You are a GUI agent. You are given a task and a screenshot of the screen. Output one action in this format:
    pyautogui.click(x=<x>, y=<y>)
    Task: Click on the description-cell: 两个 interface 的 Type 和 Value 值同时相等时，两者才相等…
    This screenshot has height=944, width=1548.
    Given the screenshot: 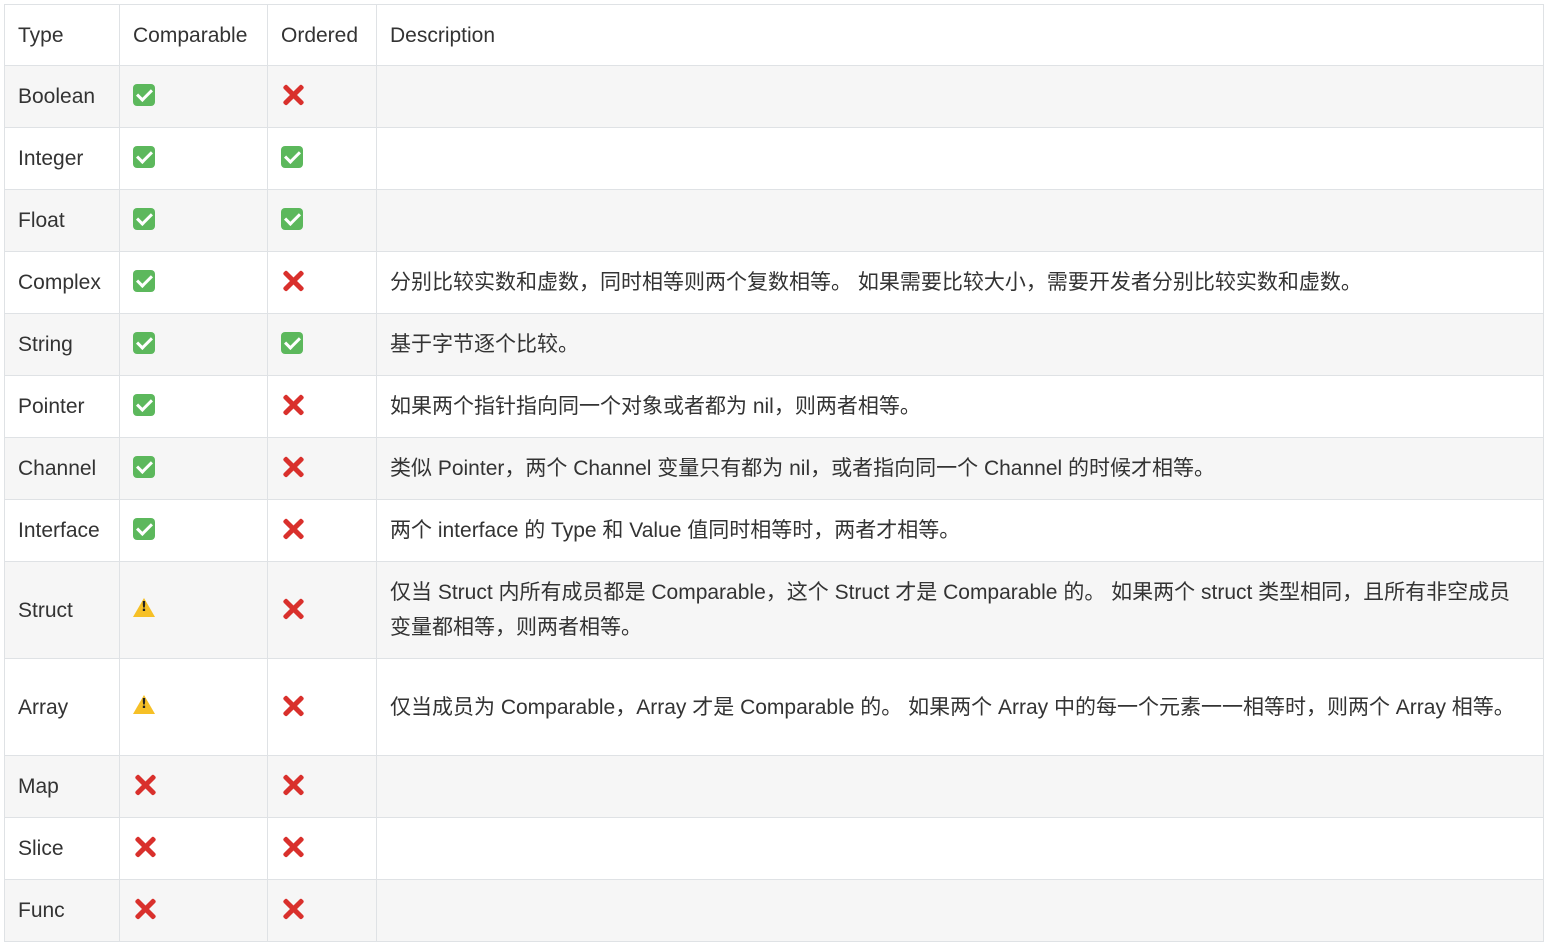 What is the action you would take?
    pyautogui.click(x=960, y=530)
    